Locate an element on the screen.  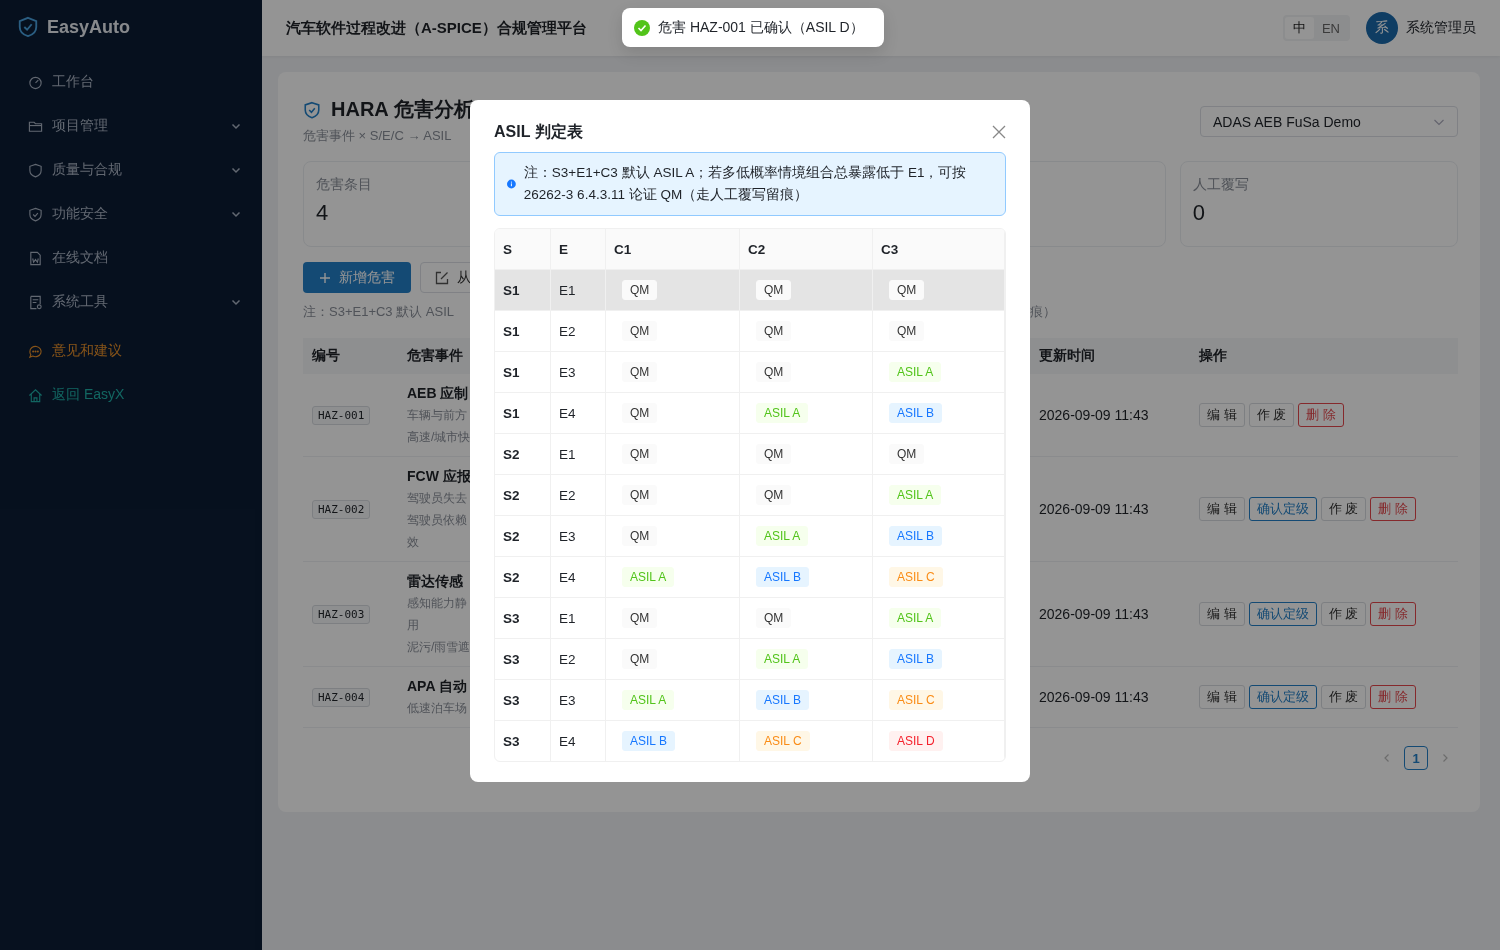
sidebar-item: 项目管理 is located at coordinates (131, 126).